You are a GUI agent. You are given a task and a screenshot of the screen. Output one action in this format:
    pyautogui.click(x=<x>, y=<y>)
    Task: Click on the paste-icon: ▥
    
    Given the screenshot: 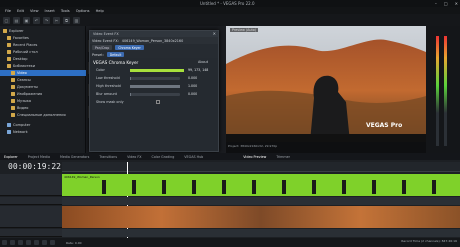 What is the action you would take?
    pyautogui.click(x=76, y=20)
    